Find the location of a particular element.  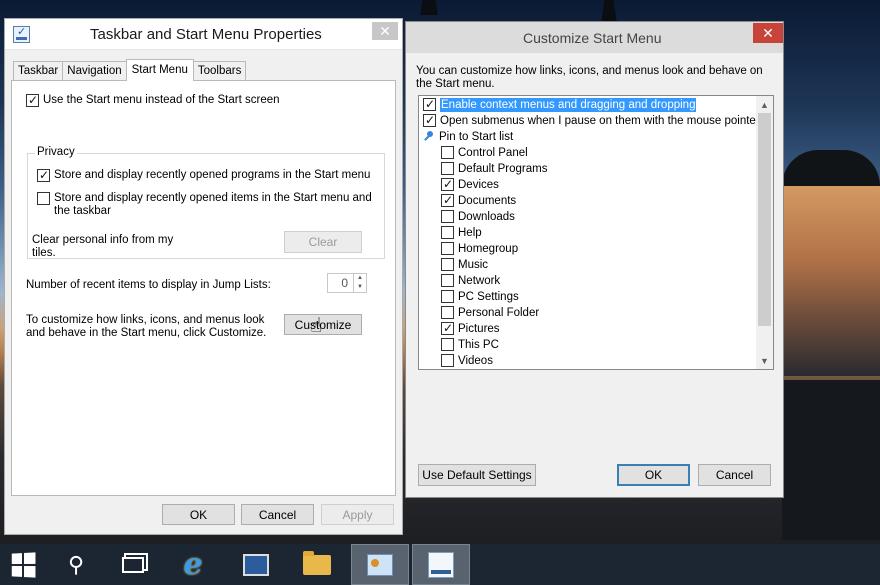

list-item: Help is located at coordinates (461, 233).